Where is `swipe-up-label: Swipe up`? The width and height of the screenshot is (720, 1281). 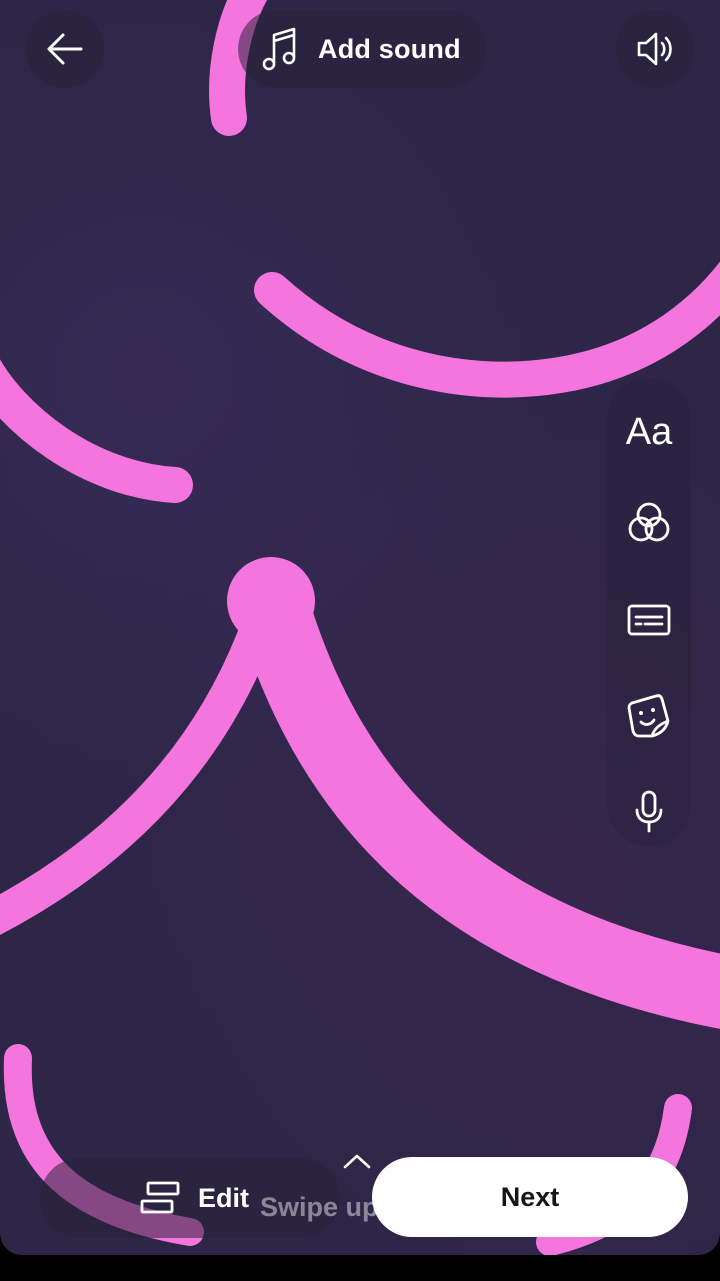 swipe-up-label: Swipe up is located at coordinates (319, 1207).